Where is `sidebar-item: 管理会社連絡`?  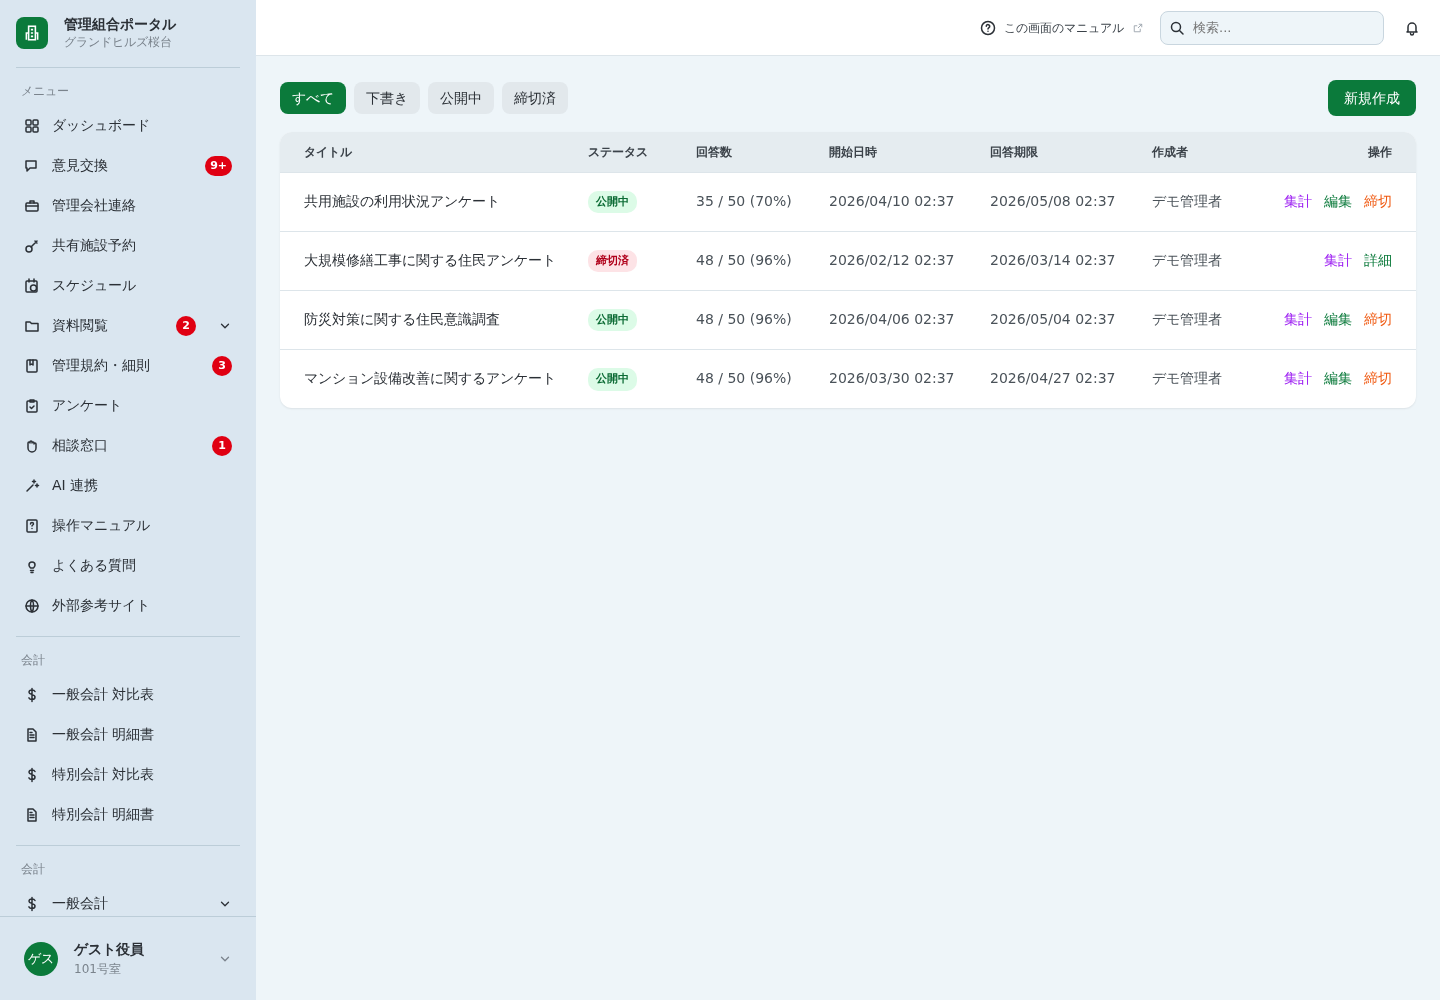 sidebar-item: 管理会社連絡 is located at coordinates (128, 205).